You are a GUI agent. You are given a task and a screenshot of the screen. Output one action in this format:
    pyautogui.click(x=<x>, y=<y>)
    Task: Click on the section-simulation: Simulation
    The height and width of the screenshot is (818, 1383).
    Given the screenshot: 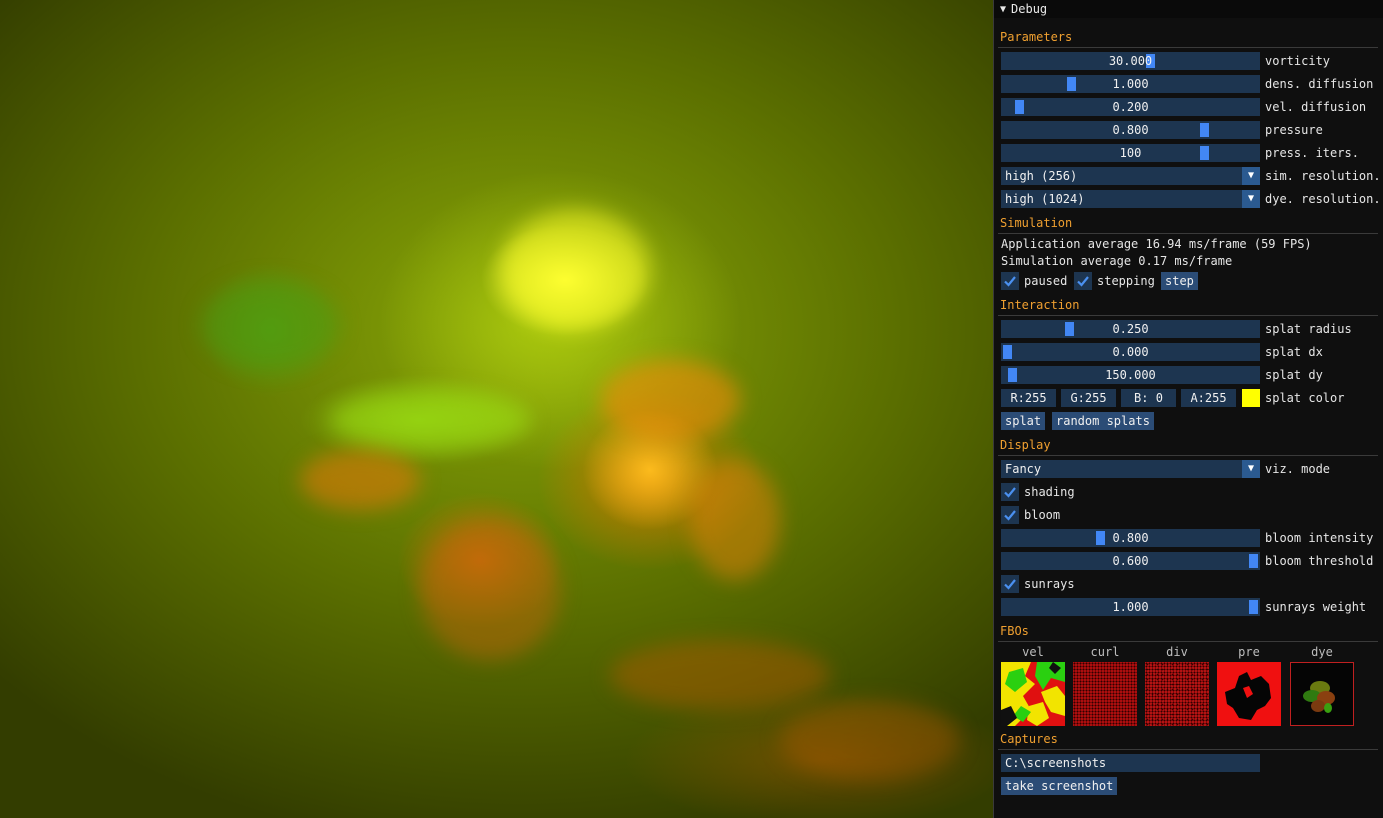 What is the action you would take?
    pyautogui.click(x=1036, y=223)
    